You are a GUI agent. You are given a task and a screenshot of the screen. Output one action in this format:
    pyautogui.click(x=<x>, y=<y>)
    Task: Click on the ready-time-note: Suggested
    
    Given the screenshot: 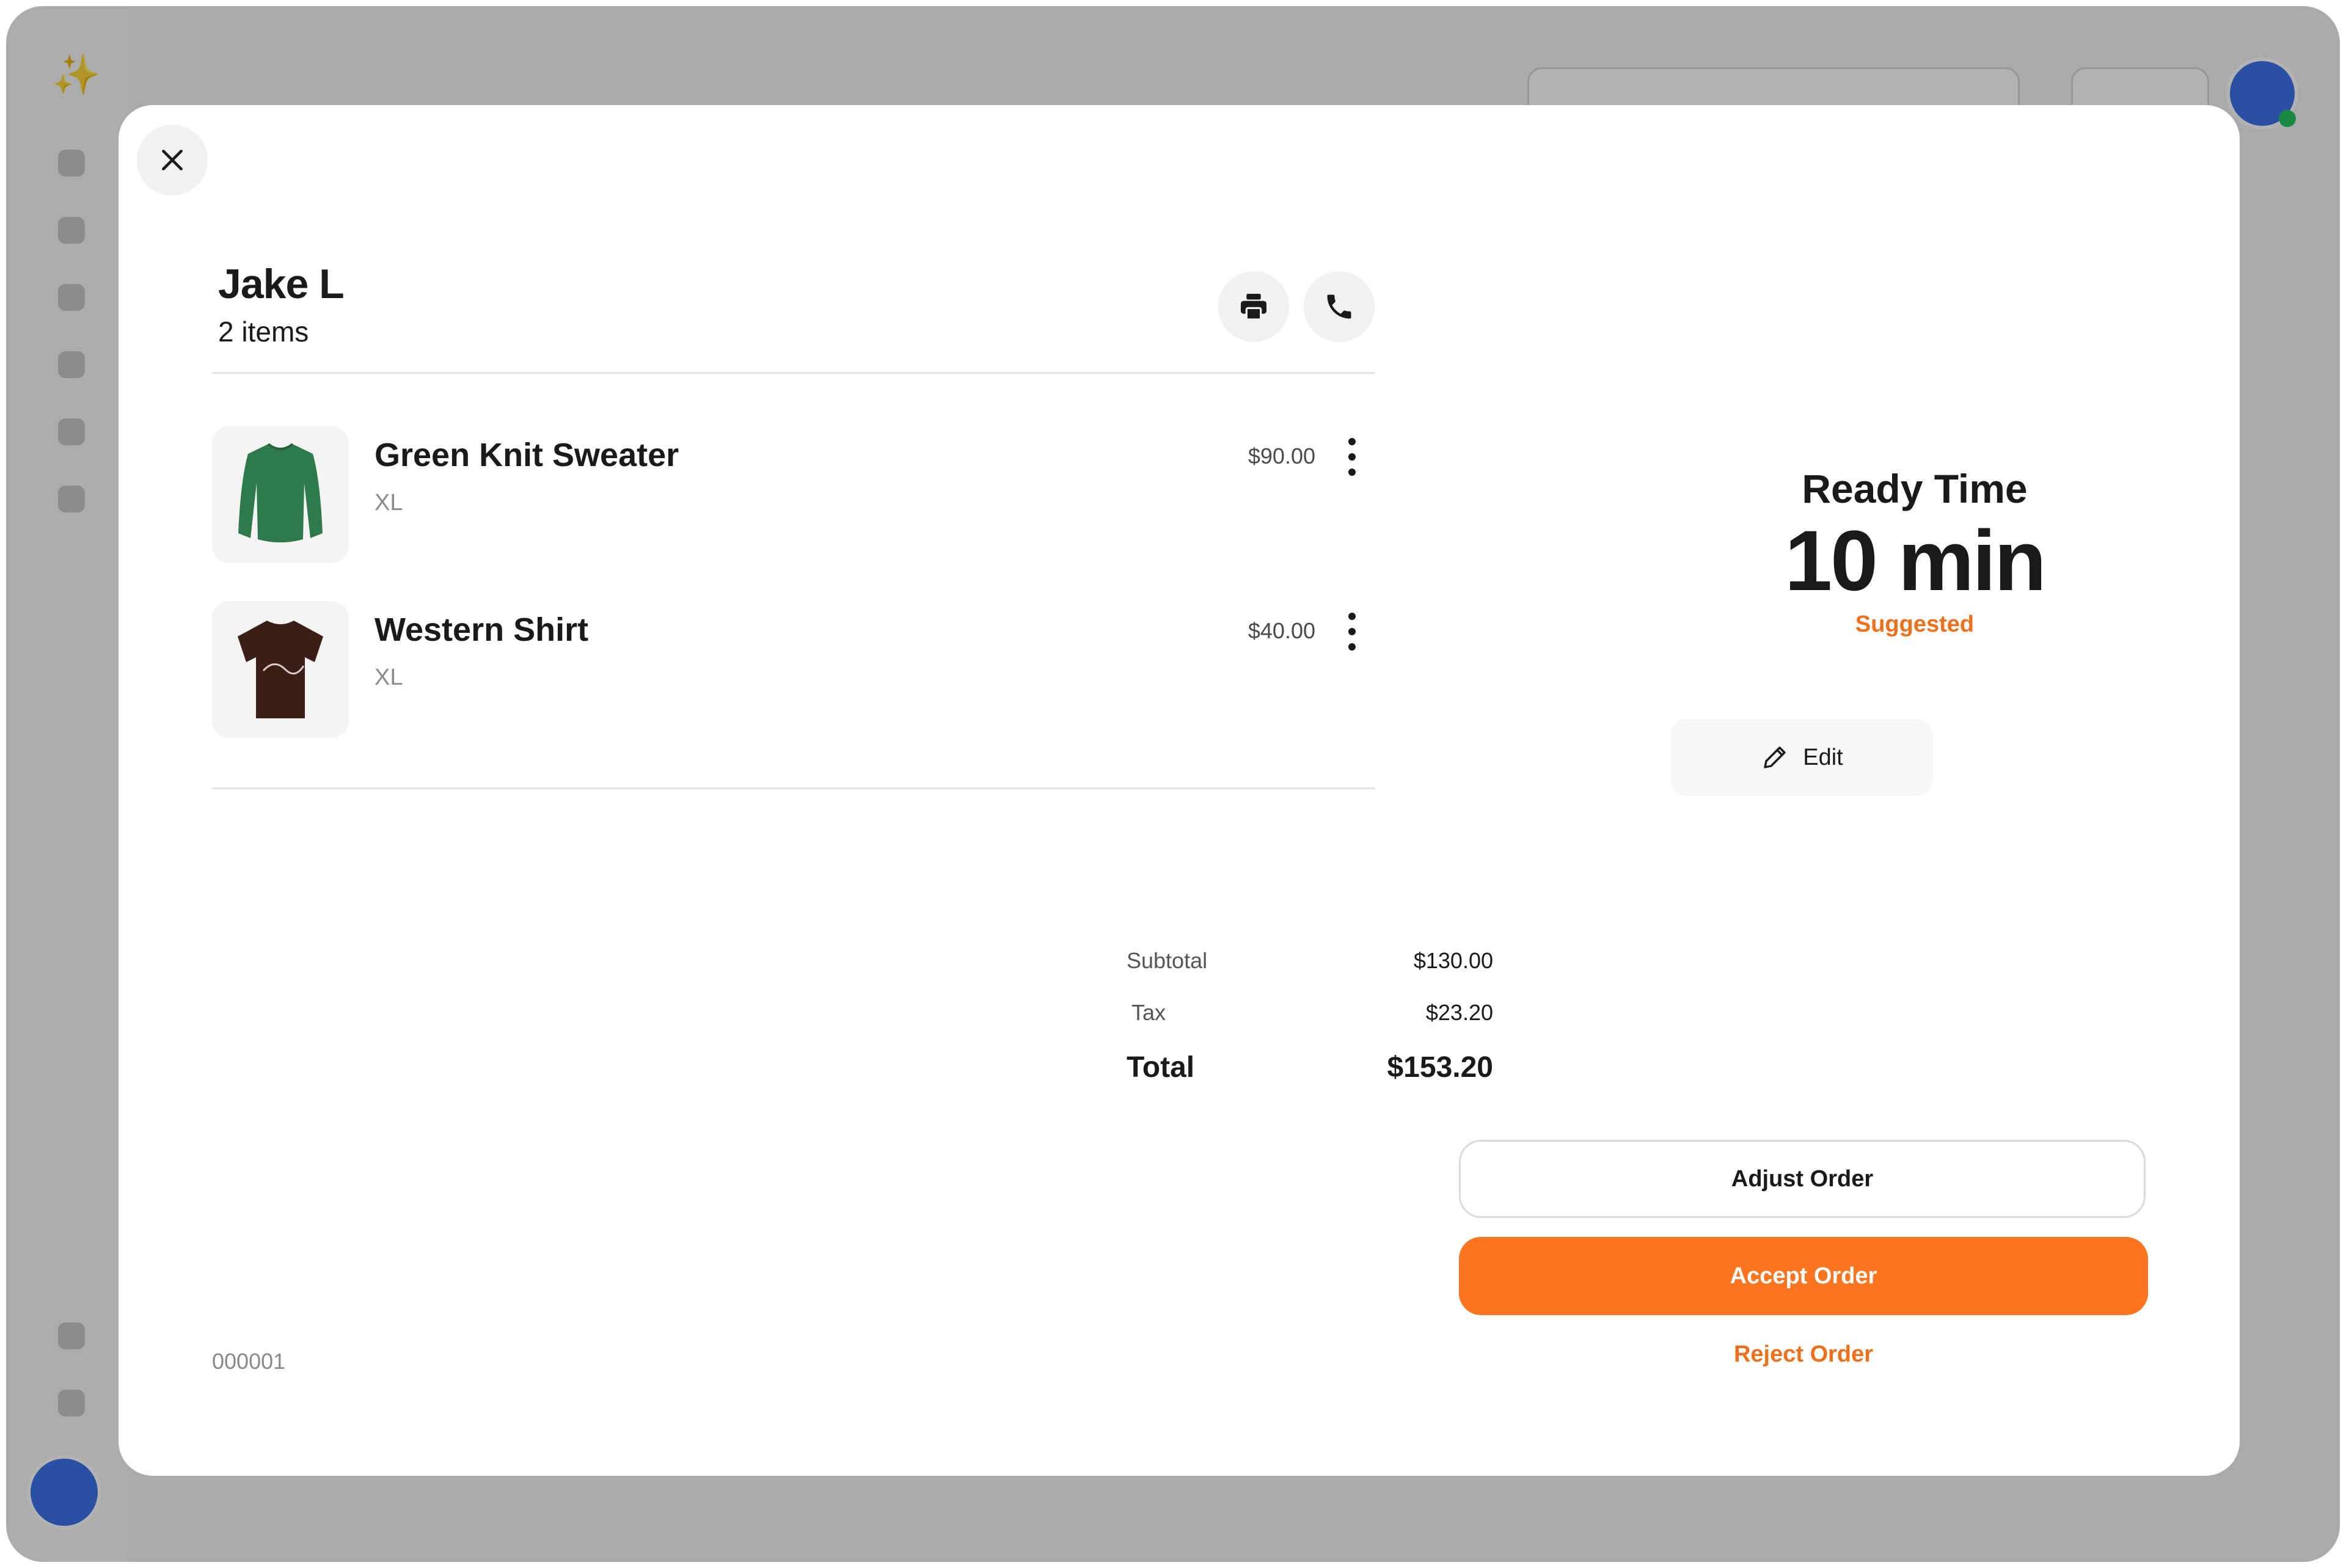 What is the action you would take?
    pyautogui.click(x=1915, y=624)
    